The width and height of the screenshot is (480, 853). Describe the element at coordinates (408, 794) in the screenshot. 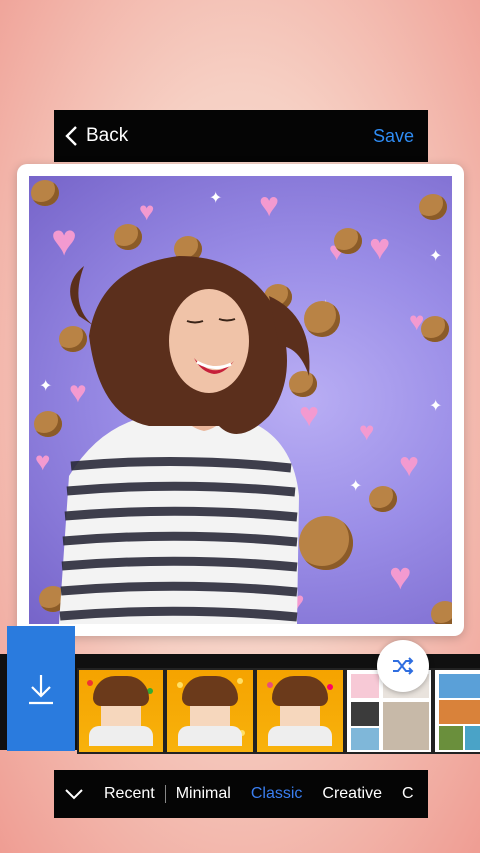

I see `tab-more: C` at that location.